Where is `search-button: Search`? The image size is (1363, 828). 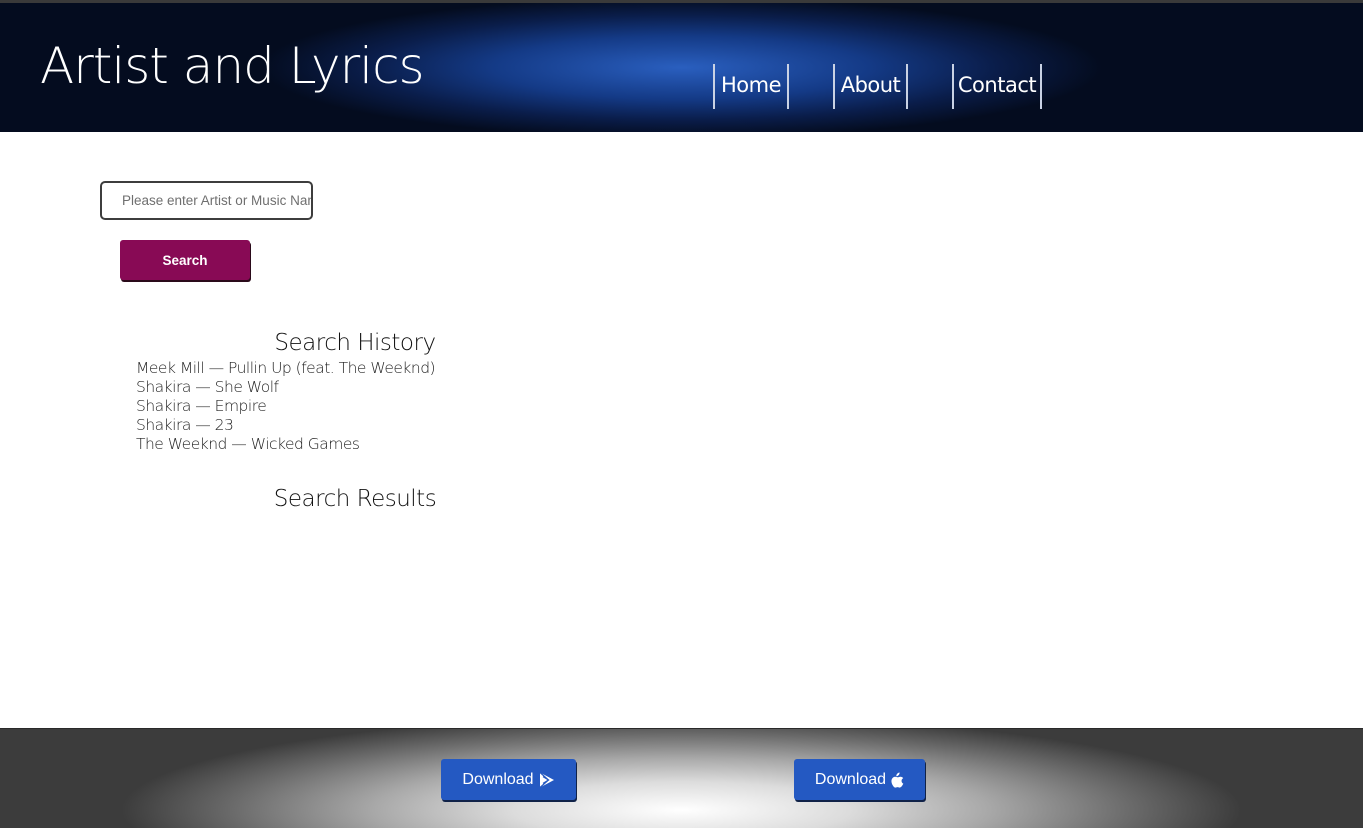
search-button: Search is located at coordinates (185, 260).